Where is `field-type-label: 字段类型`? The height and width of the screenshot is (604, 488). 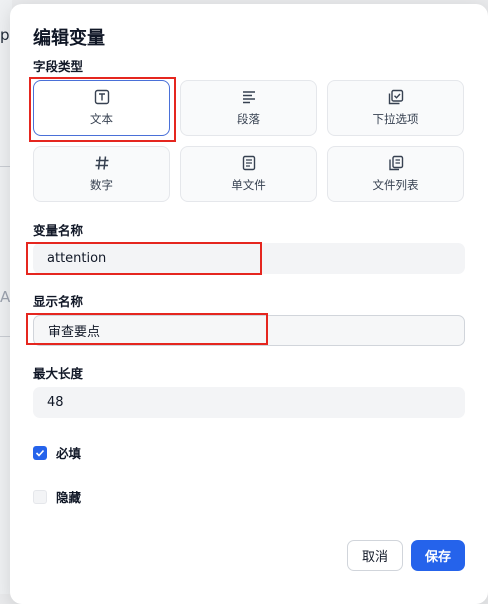 field-type-label: 字段类型 is located at coordinates (58, 66).